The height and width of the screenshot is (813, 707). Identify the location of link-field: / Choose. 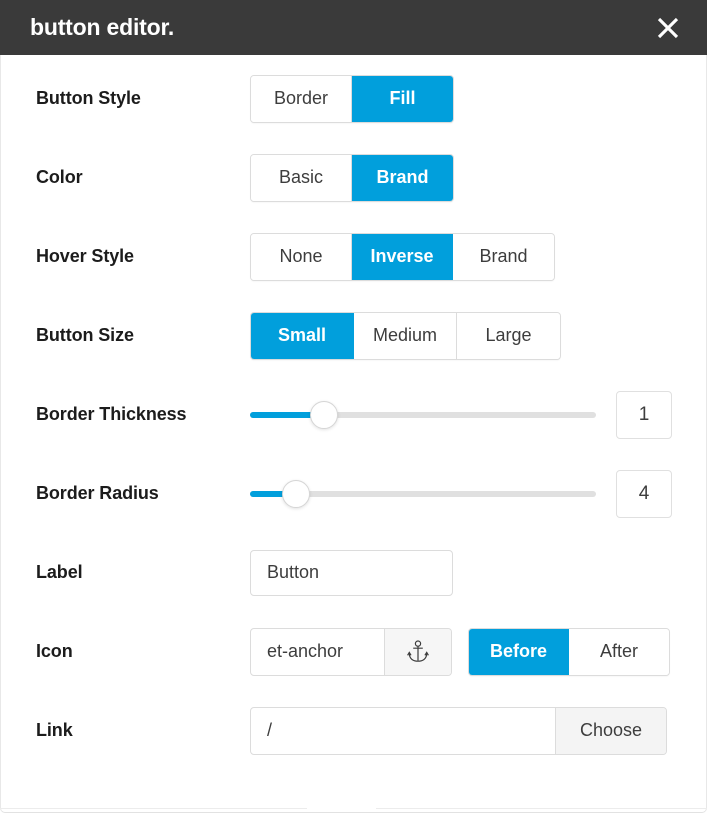
(458, 730).